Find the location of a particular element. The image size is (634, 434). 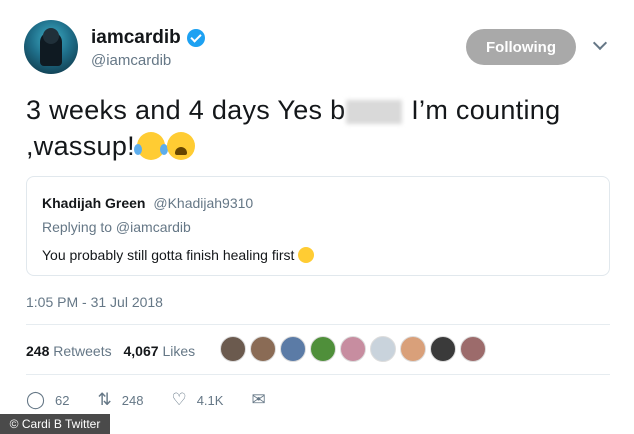

action-bar: ◯ 62 ⇅ 248 ♡ 4.1K ✉ is located at coordinates (165, 400).